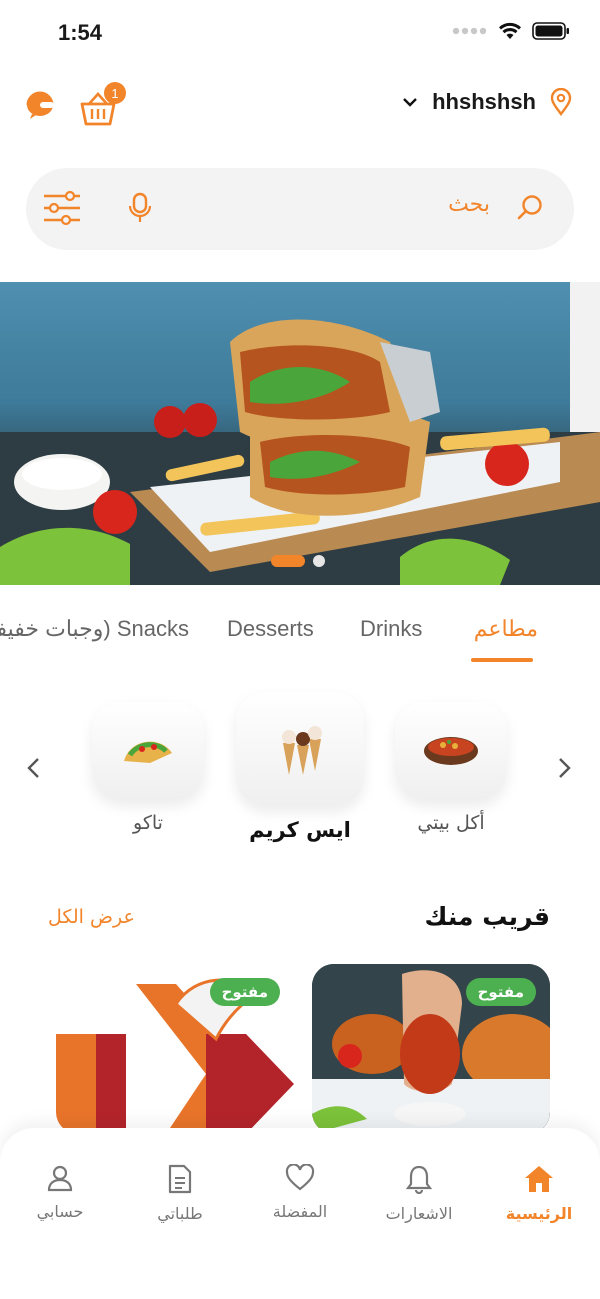 This screenshot has width=600, height=1299. I want to click on tab-restaurants: مطاعم, so click(506, 629).